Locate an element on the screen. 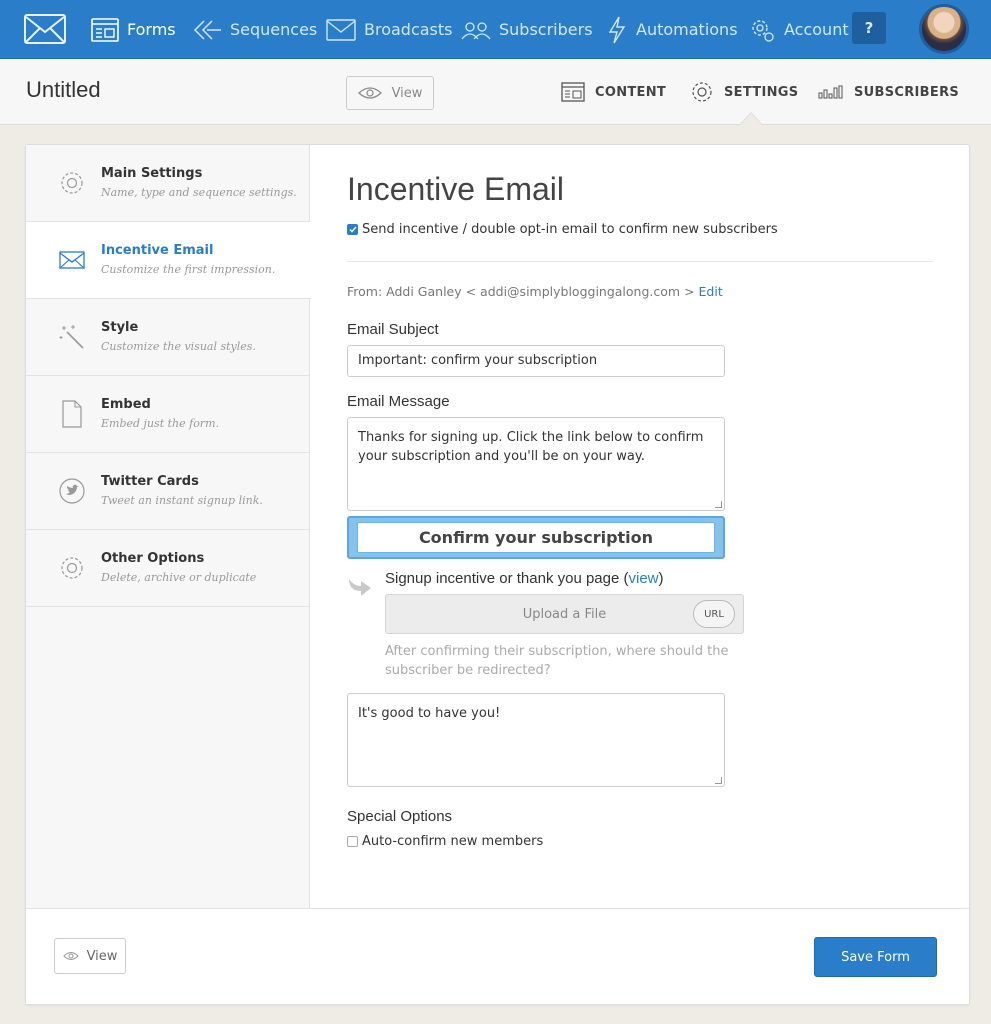 This screenshot has width=991, height=1024. auto-confirm-label: Auto-confirm new members is located at coordinates (453, 841).